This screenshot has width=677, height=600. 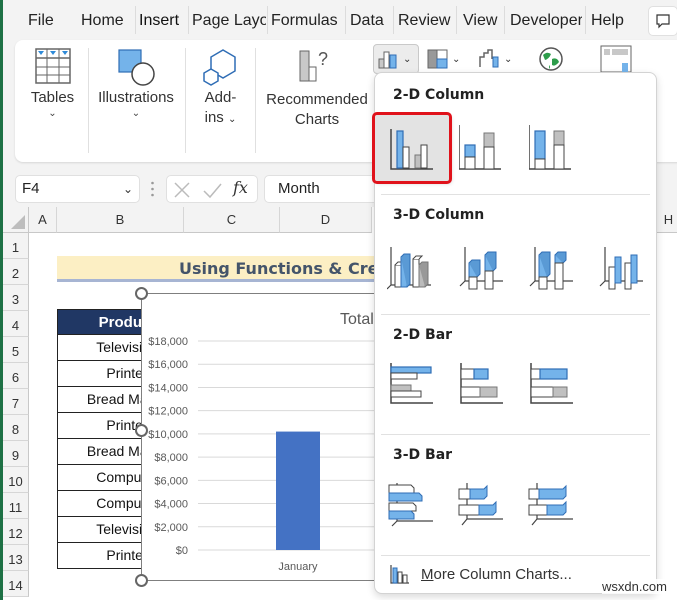 I want to click on tab-view: View, so click(x=482, y=21).